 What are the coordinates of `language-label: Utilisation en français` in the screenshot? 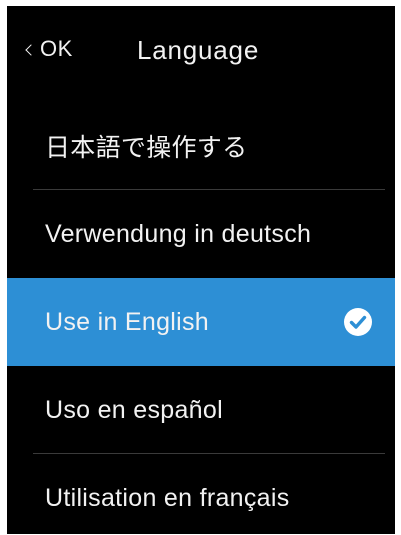 It's located at (167, 497).